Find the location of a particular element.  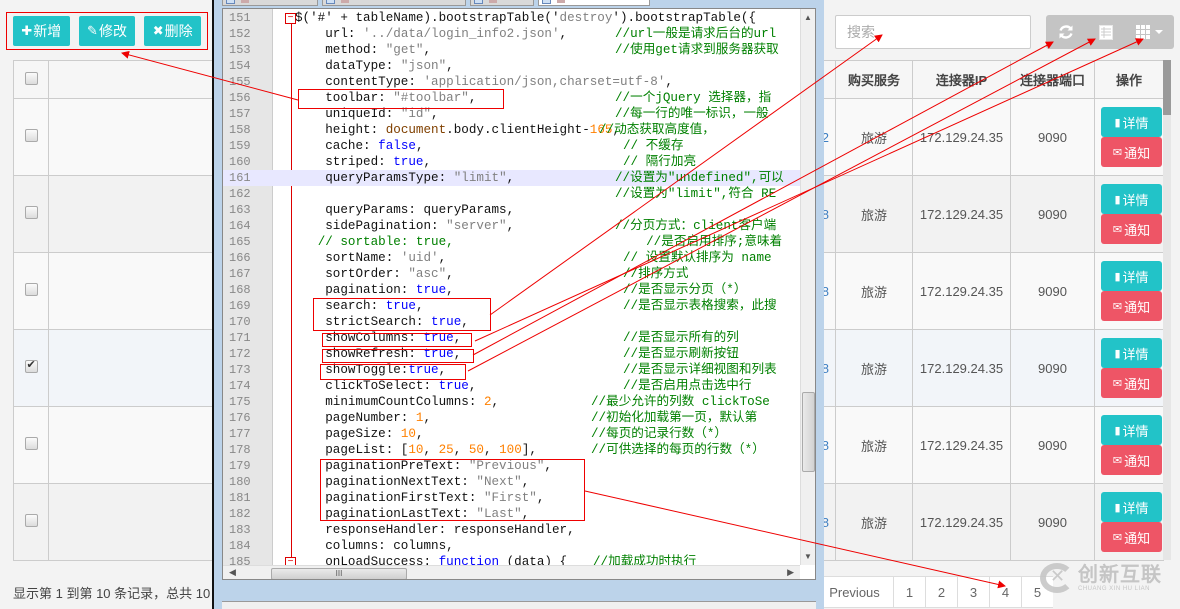

code-line: 173 showToggle:true, //是否显示详细视图和列表 is located at coordinates (513, 370).